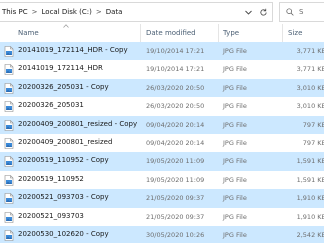  Describe the element at coordinates (171, 33) in the screenshot. I see `column-header-date-modified: Date modified` at that location.